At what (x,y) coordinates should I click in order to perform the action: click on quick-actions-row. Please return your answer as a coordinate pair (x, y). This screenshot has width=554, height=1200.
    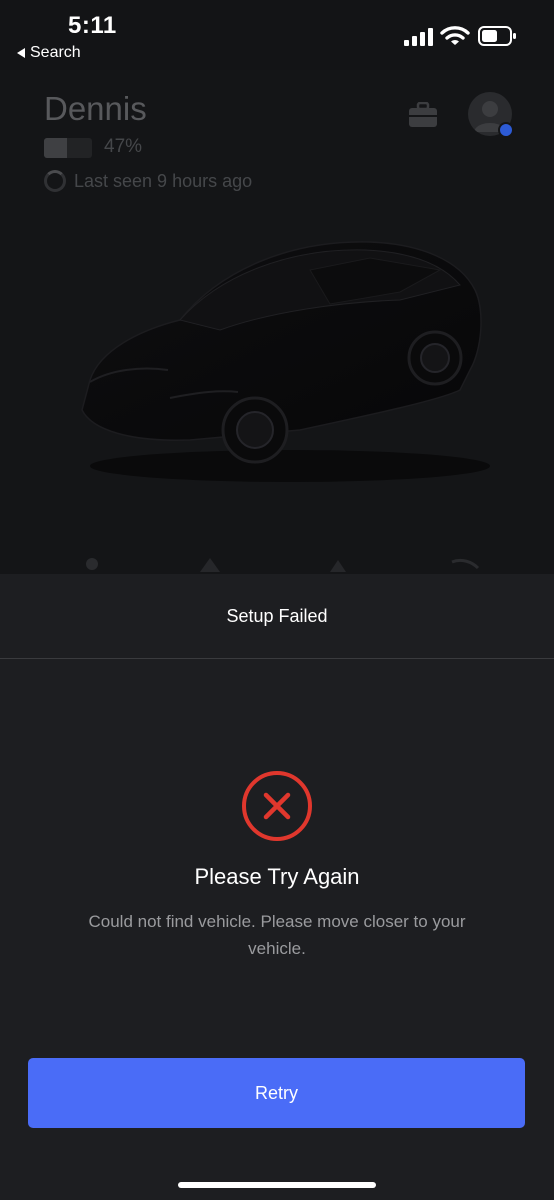
    Looking at the image, I should click on (283, 565).